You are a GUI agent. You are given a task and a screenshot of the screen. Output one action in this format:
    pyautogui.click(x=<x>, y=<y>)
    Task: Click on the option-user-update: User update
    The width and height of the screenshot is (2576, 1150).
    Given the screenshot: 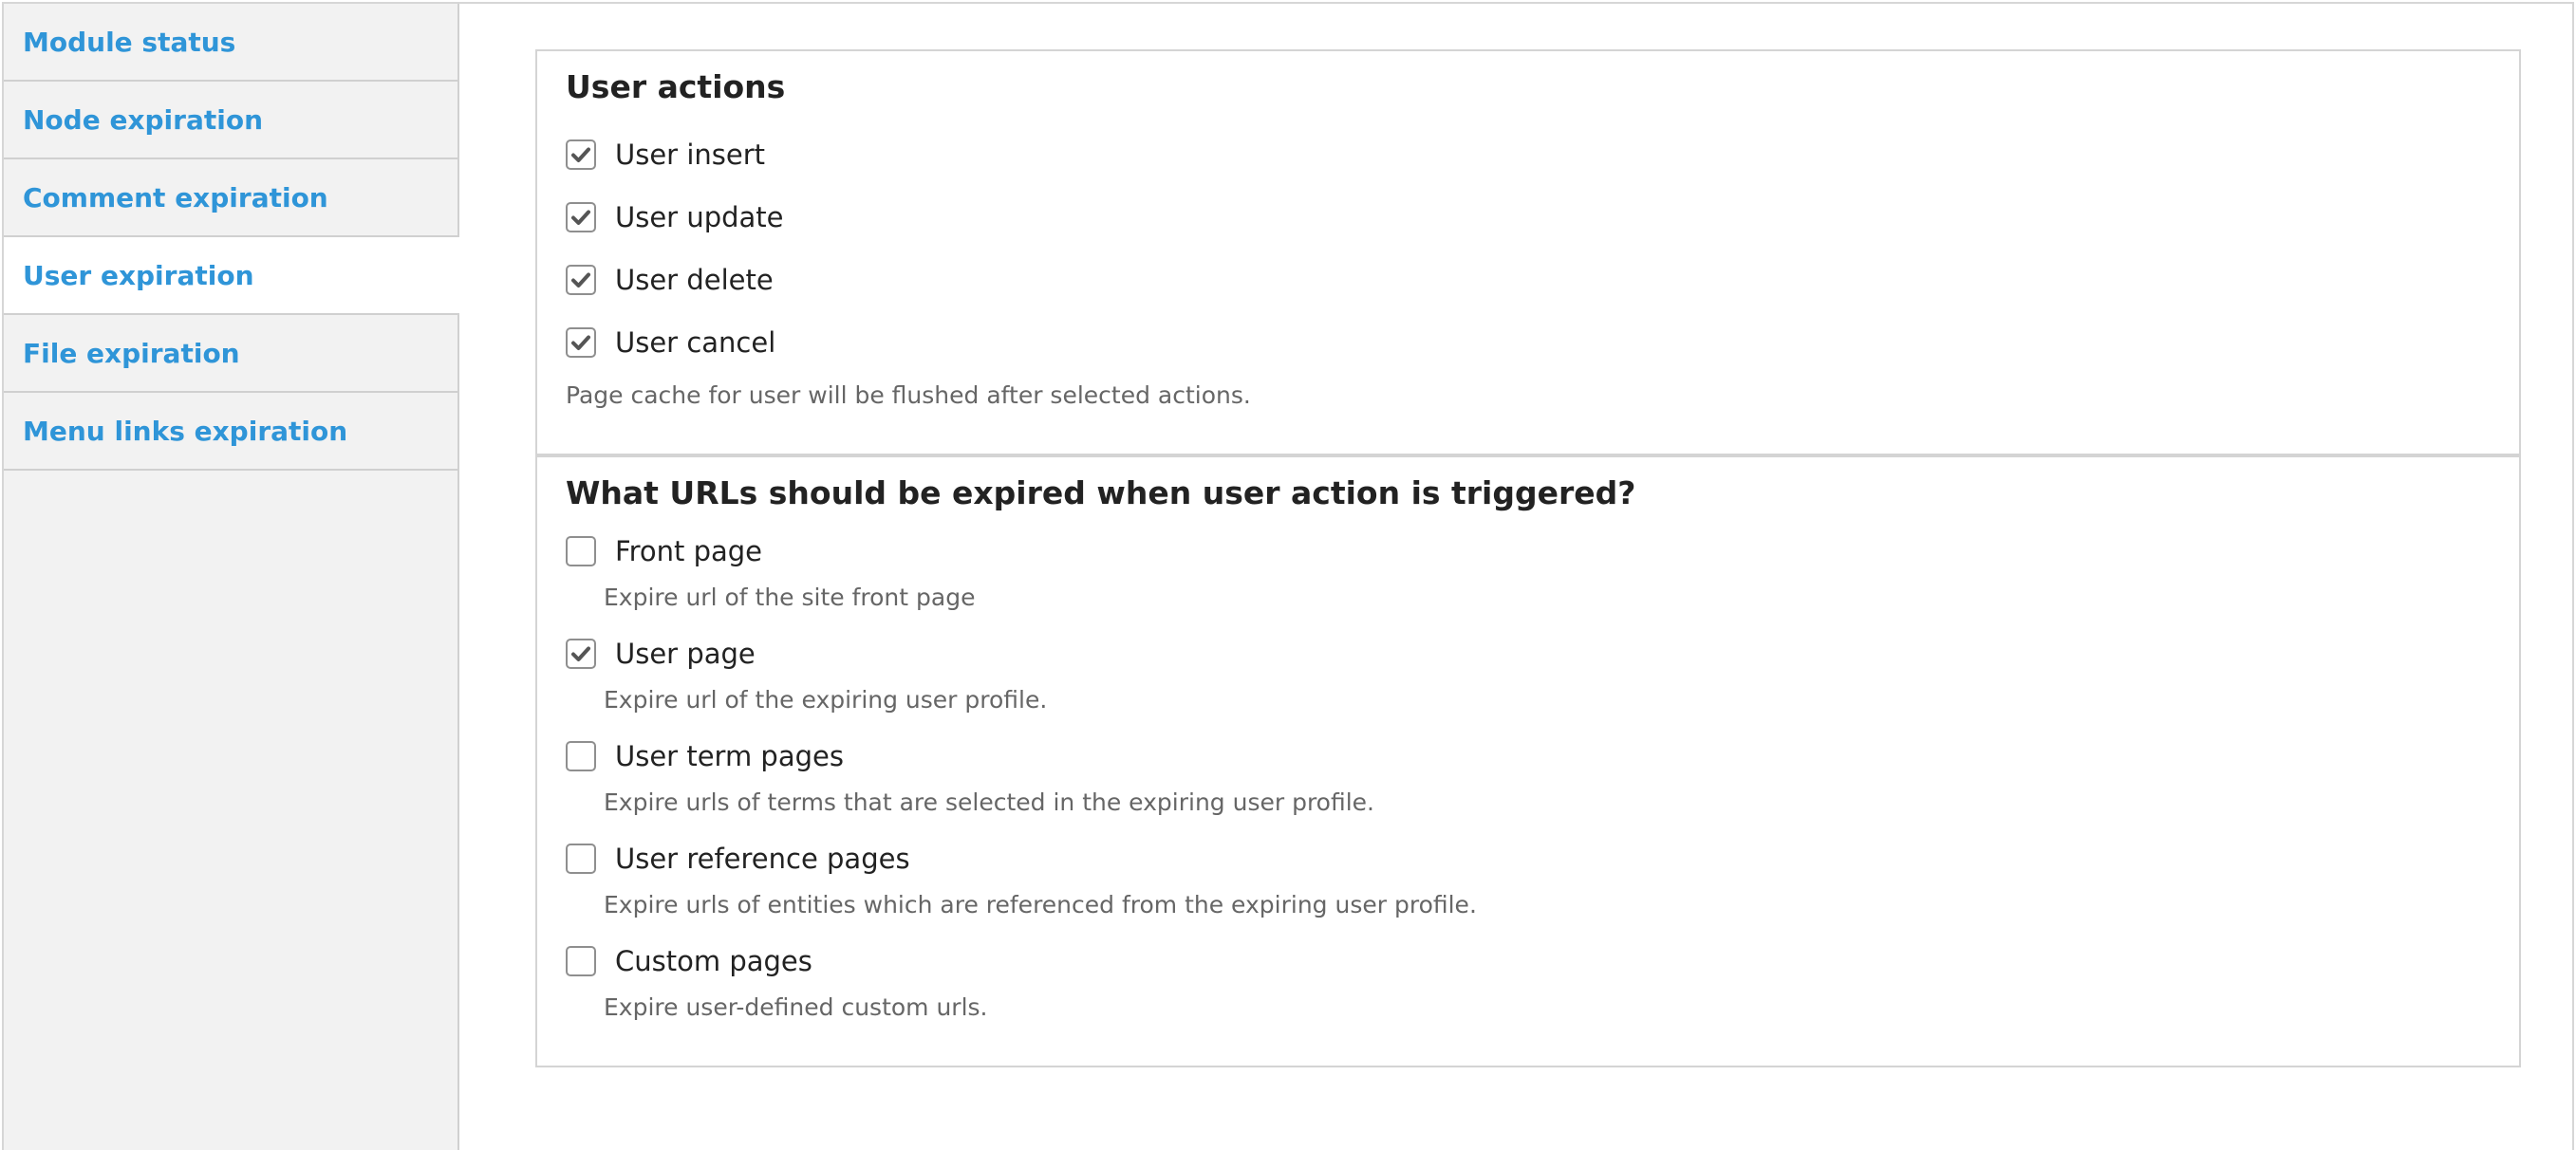 What is the action you would take?
    pyautogui.click(x=675, y=217)
    